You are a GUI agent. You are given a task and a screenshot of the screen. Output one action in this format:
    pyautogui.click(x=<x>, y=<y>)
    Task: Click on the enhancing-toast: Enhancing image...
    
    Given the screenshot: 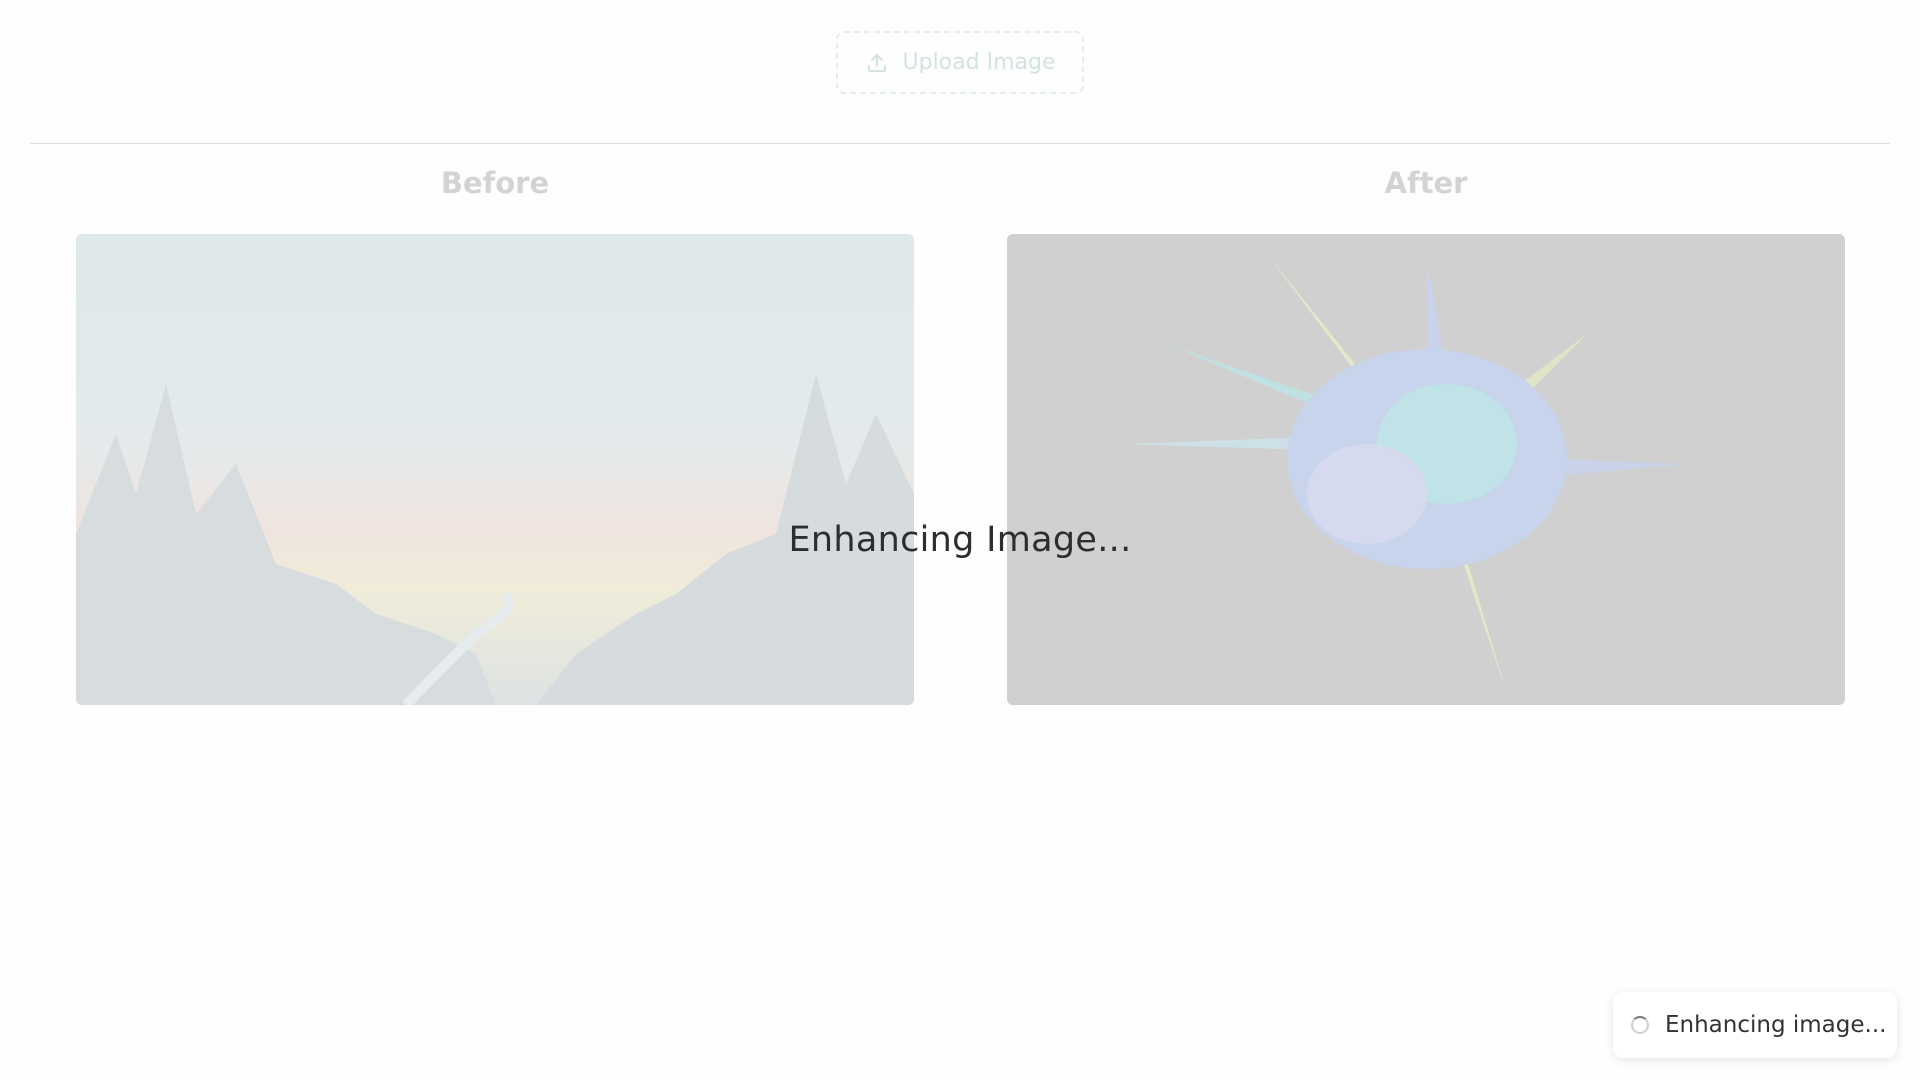 What is the action you would take?
    pyautogui.click(x=1755, y=1025)
    